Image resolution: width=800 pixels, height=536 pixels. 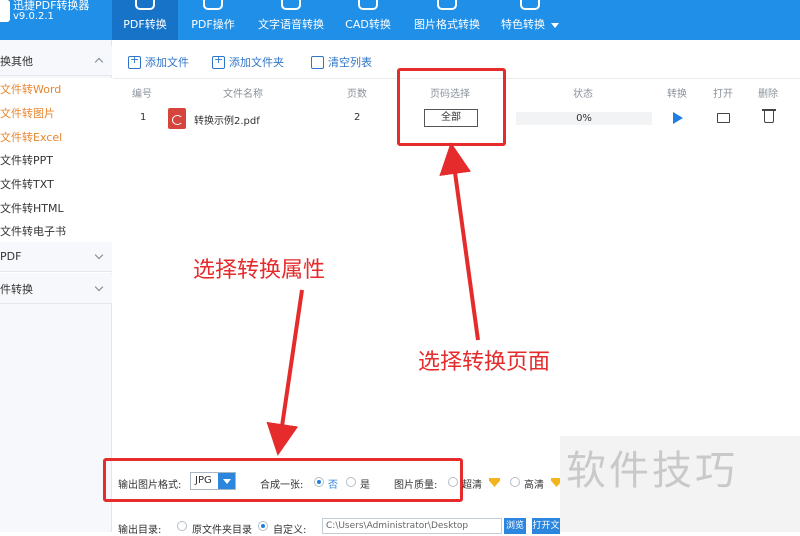 What do you see at coordinates (652, 471) in the screenshot?
I see `watermark-text: 软件技巧` at bounding box center [652, 471].